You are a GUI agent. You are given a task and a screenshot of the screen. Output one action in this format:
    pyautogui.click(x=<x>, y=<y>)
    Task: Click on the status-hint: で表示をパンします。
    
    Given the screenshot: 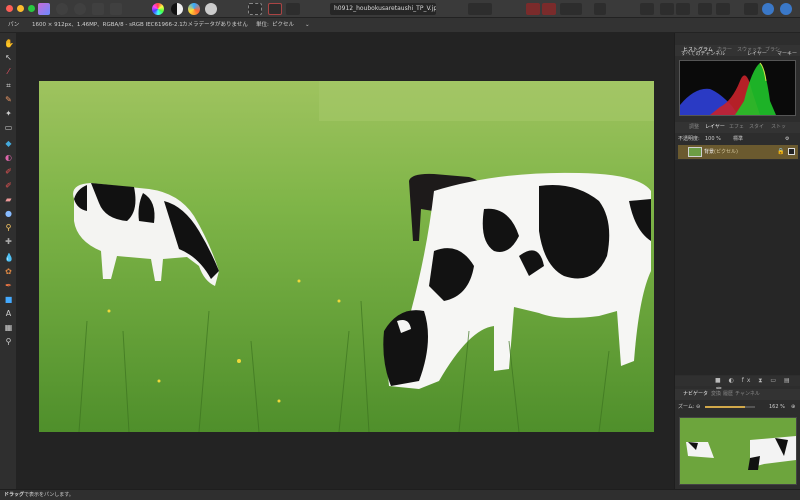 What is the action you would take?
    pyautogui.click(x=49, y=495)
    